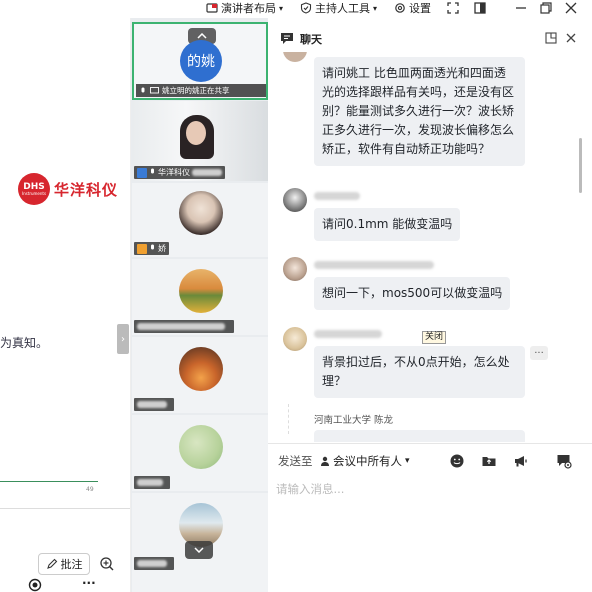 The width and height of the screenshot is (592, 592). I want to click on emoji-icon, so click(457, 461).